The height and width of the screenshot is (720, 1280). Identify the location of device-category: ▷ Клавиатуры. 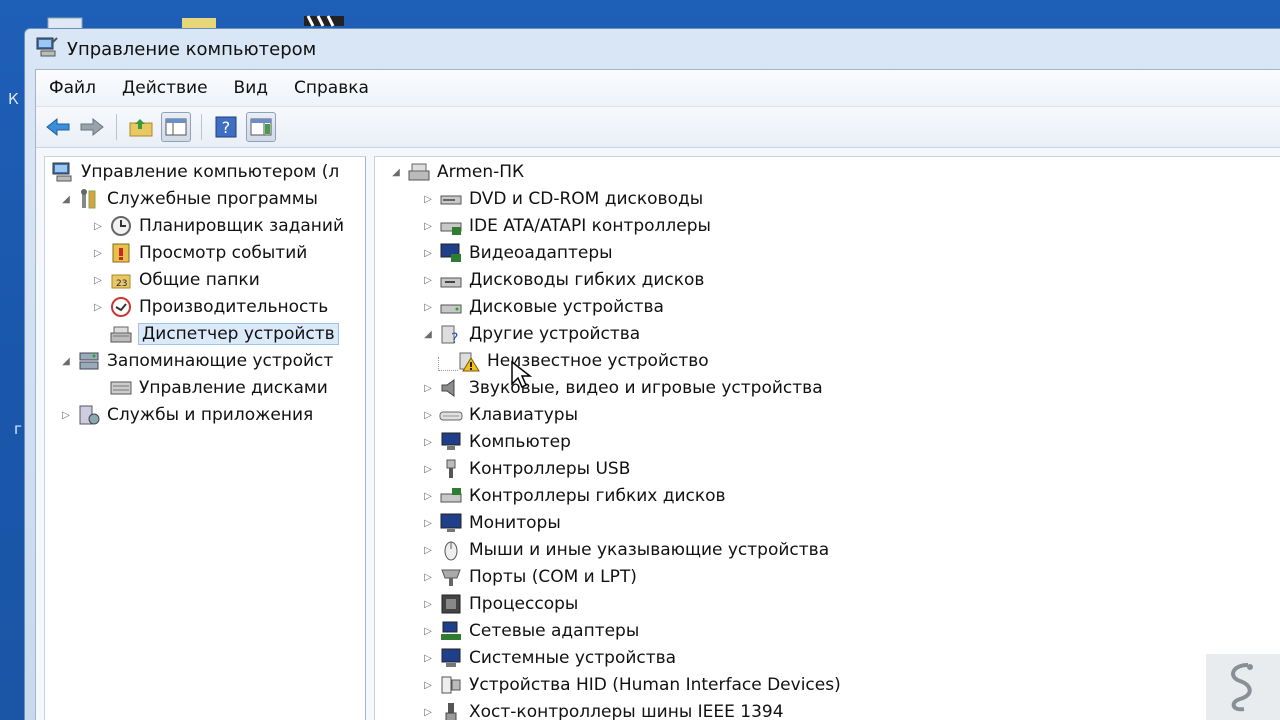
(499, 415).